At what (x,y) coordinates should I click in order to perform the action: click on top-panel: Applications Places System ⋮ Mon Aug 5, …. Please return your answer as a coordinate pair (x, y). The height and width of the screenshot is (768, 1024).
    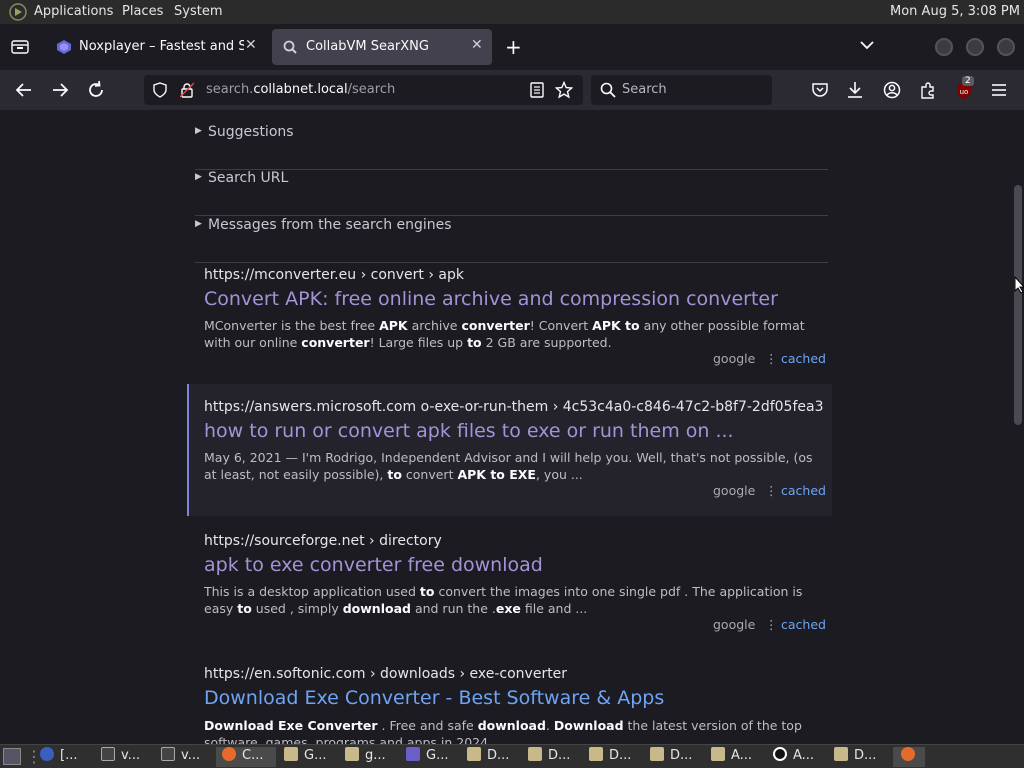
    Looking at the image, I should click on (512, 12).